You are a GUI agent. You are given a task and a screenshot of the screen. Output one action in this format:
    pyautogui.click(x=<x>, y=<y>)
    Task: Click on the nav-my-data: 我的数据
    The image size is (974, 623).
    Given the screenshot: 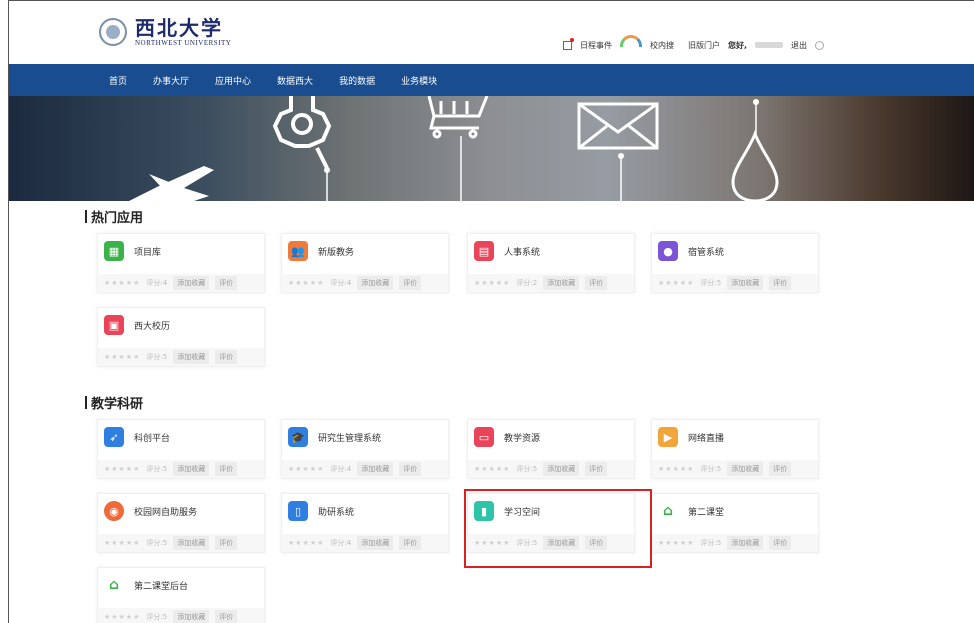 What is the action you would take?
    pyautogui.click(x=357, y=80)
    